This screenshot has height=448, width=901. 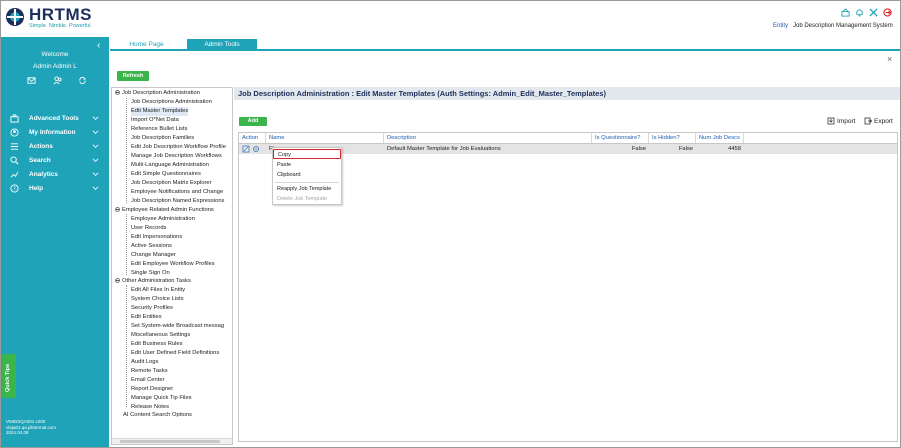 I want to click on tree-item: Set System-wide Broadcast messag, so click(x=177, y=326).